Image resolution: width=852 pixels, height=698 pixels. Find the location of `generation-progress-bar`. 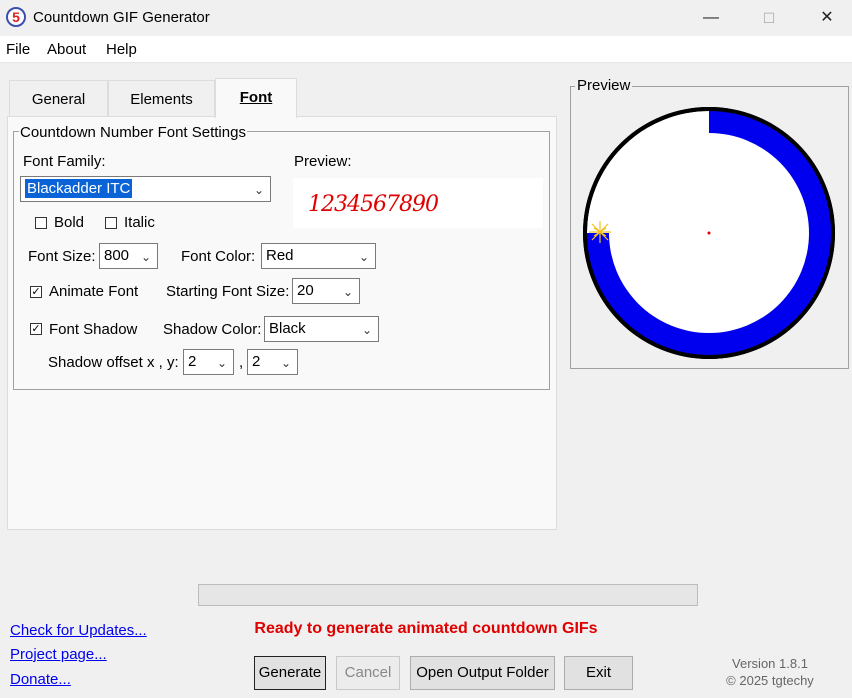

generation-progress-bar is located at coordinates (448, 595).